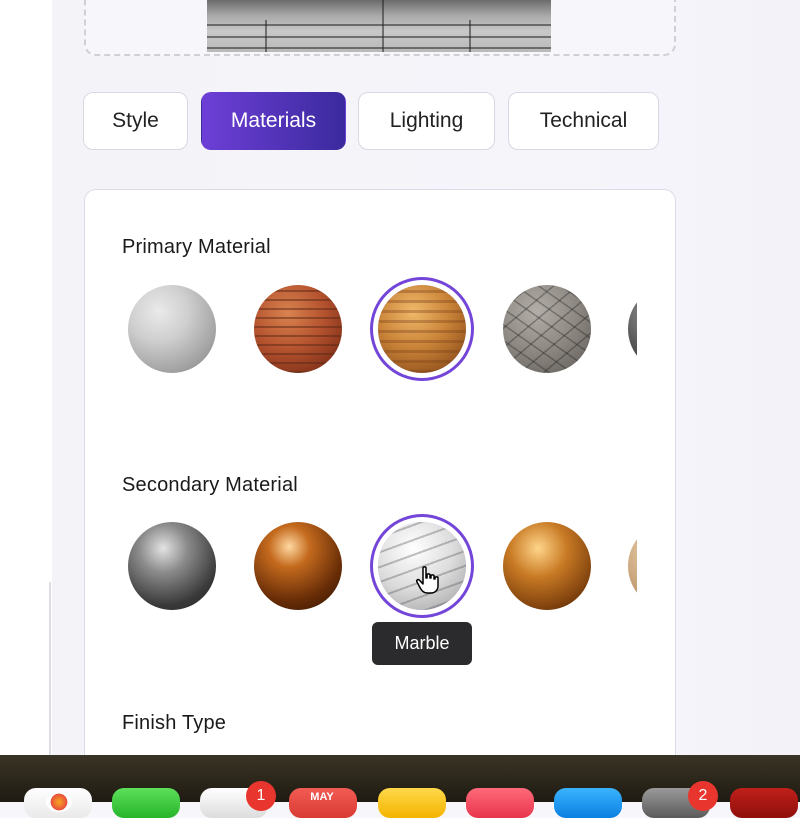 This screenshot has width=800, height=818. Describe the element at coordinates (412, 803) in the screenshot. I see `notes-app-icon` at that location.